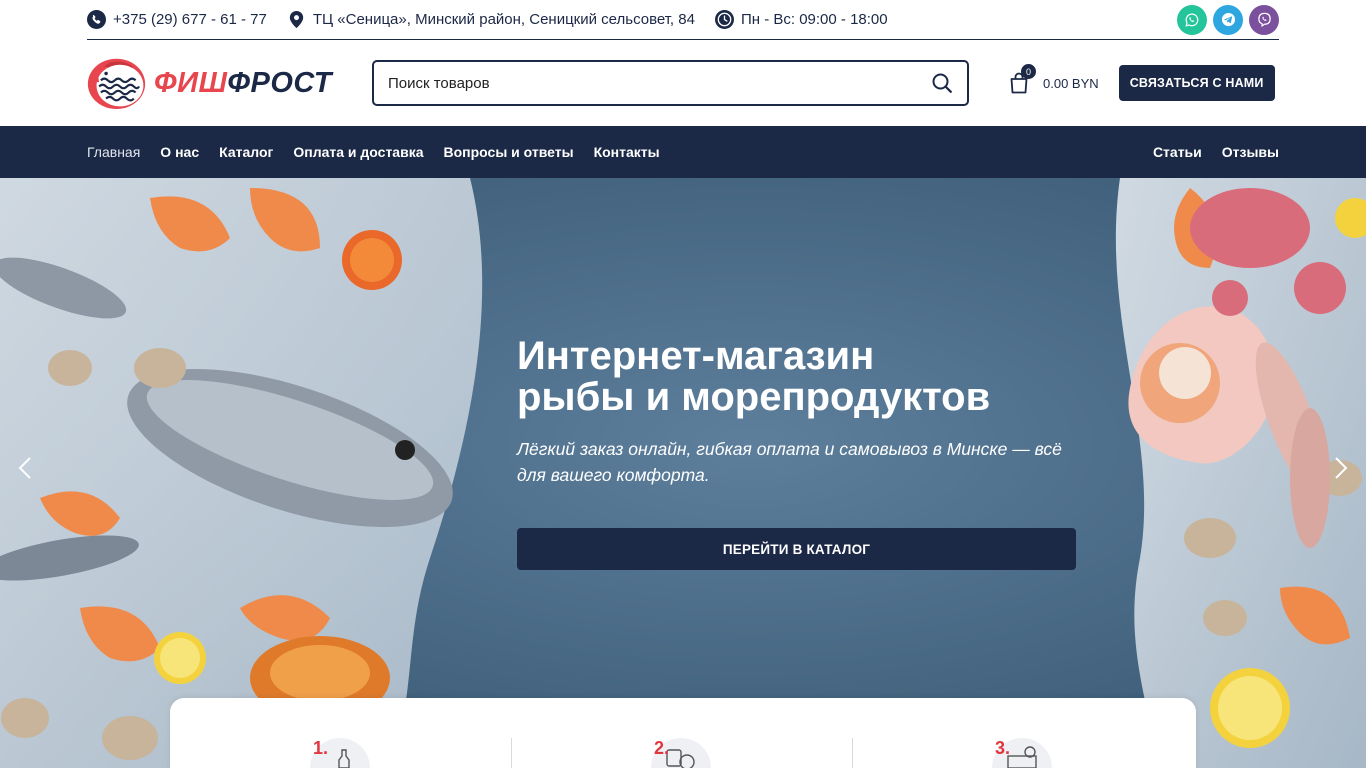 The width and height of the screenshot is (1366, 768). What do you see at coordinates (659, 83) in the screenshot?
I see `search-input` at bounding box center [659, 83].